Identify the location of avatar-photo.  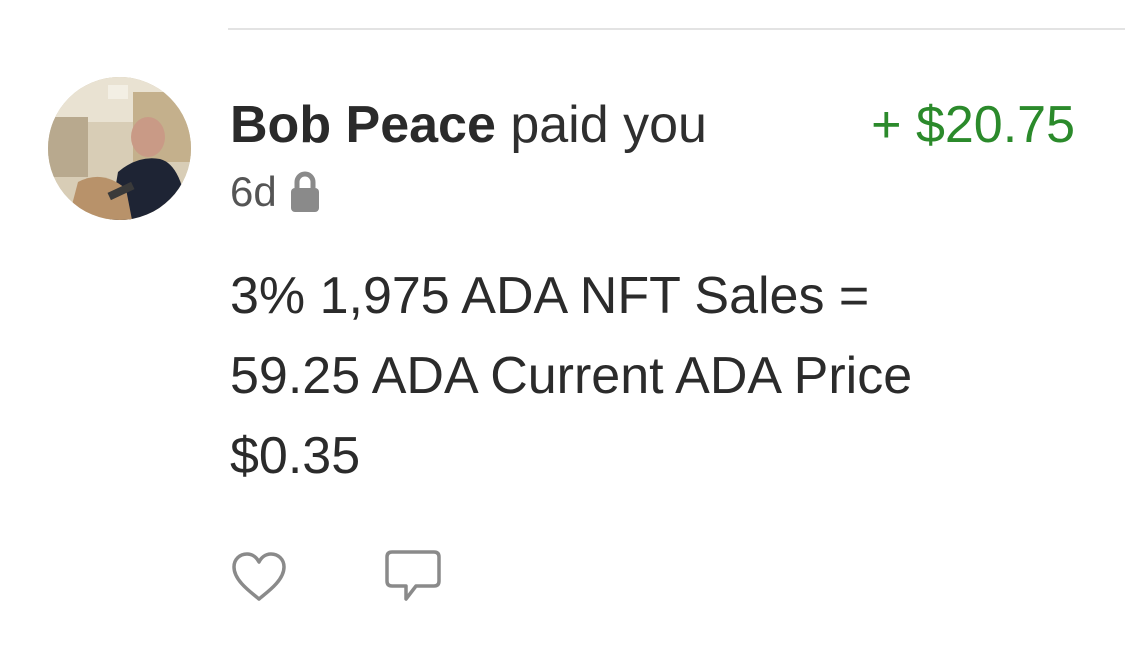
(119, 148).